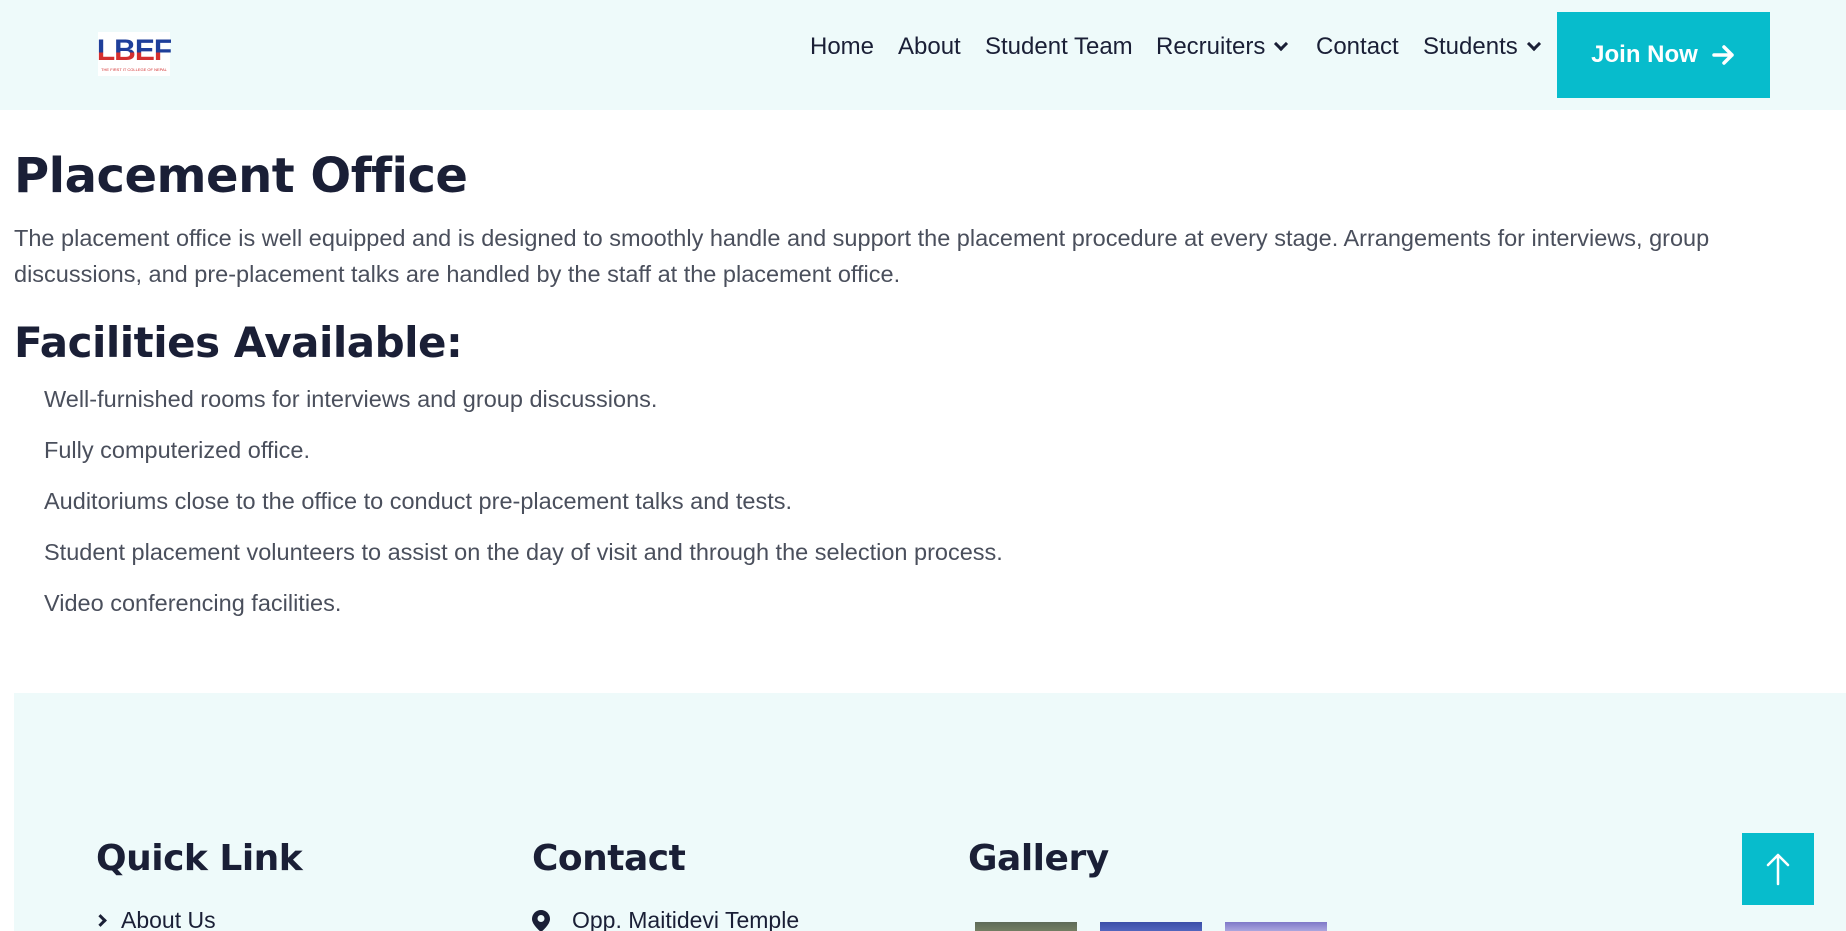 This screenshot has width=1846, height=931. I want to click on nav-student-team: Student Team, so click(1059, 47).